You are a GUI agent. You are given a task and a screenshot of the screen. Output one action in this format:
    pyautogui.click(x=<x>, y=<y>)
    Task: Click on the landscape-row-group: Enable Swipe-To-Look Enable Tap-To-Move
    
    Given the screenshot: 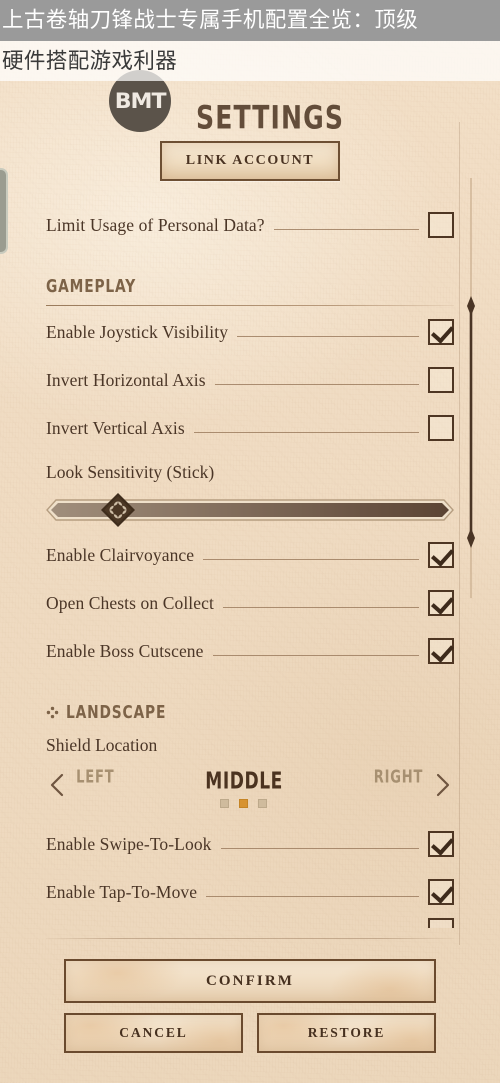 What is the action you would take?
    pyautogui.click(x=250, y=868)
    